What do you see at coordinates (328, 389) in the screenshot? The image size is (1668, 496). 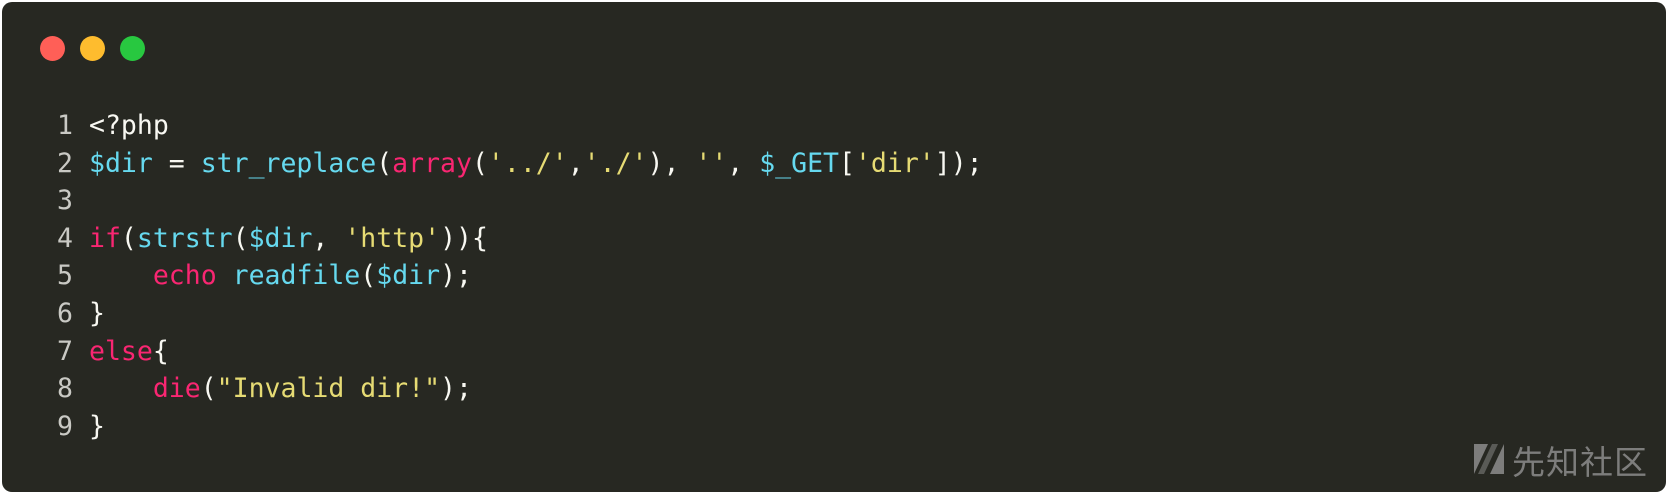 I see `code-token: "Invalid dir!"` at bounding box center [328, 389].